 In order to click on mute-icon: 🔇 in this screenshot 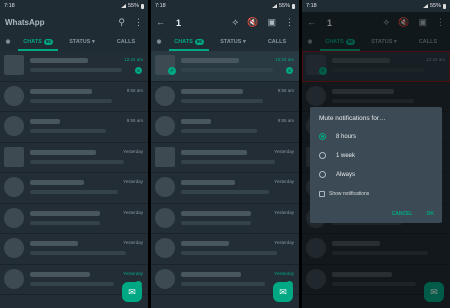, I will do `click(252, 22)`.